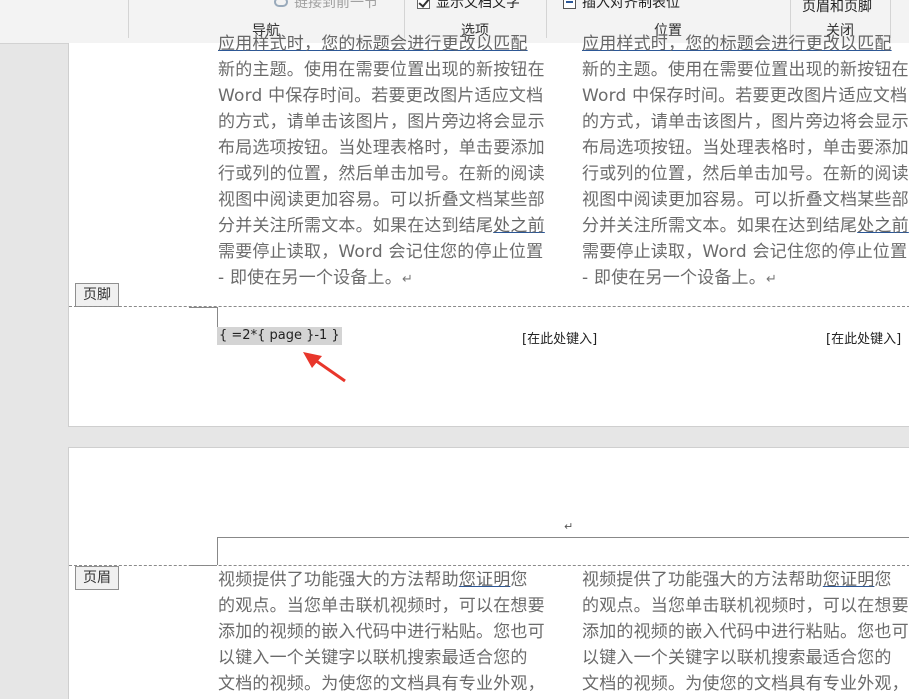 The height and width of the screenshot is (699, 909). I want to click on ribbon-separator, so click(128, 19).